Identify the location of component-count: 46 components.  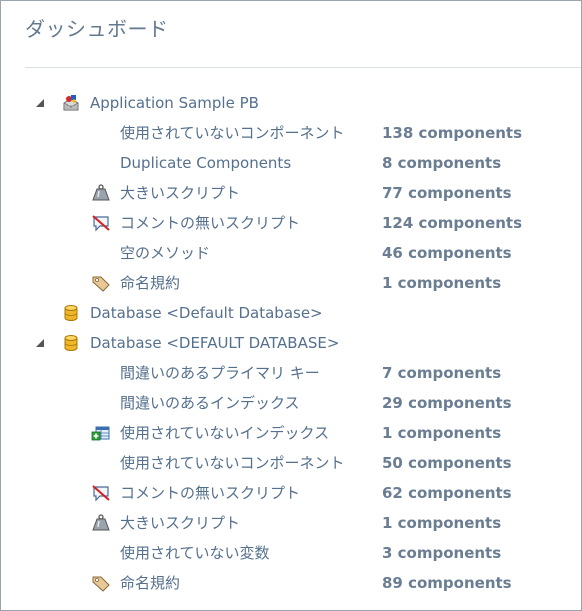
(447, 253).